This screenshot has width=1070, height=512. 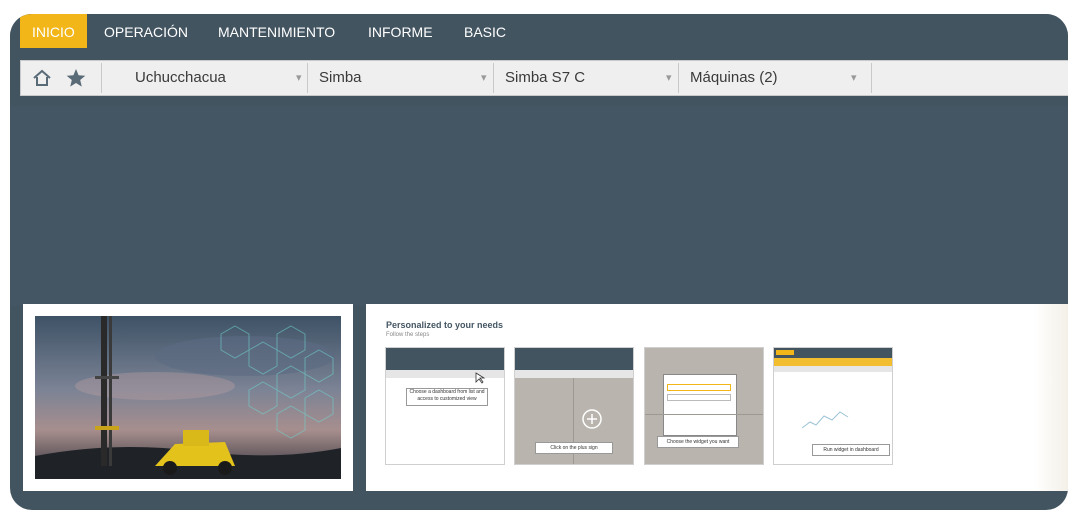 I want to click on drill-rig-photo, so click(x=188, y=397).